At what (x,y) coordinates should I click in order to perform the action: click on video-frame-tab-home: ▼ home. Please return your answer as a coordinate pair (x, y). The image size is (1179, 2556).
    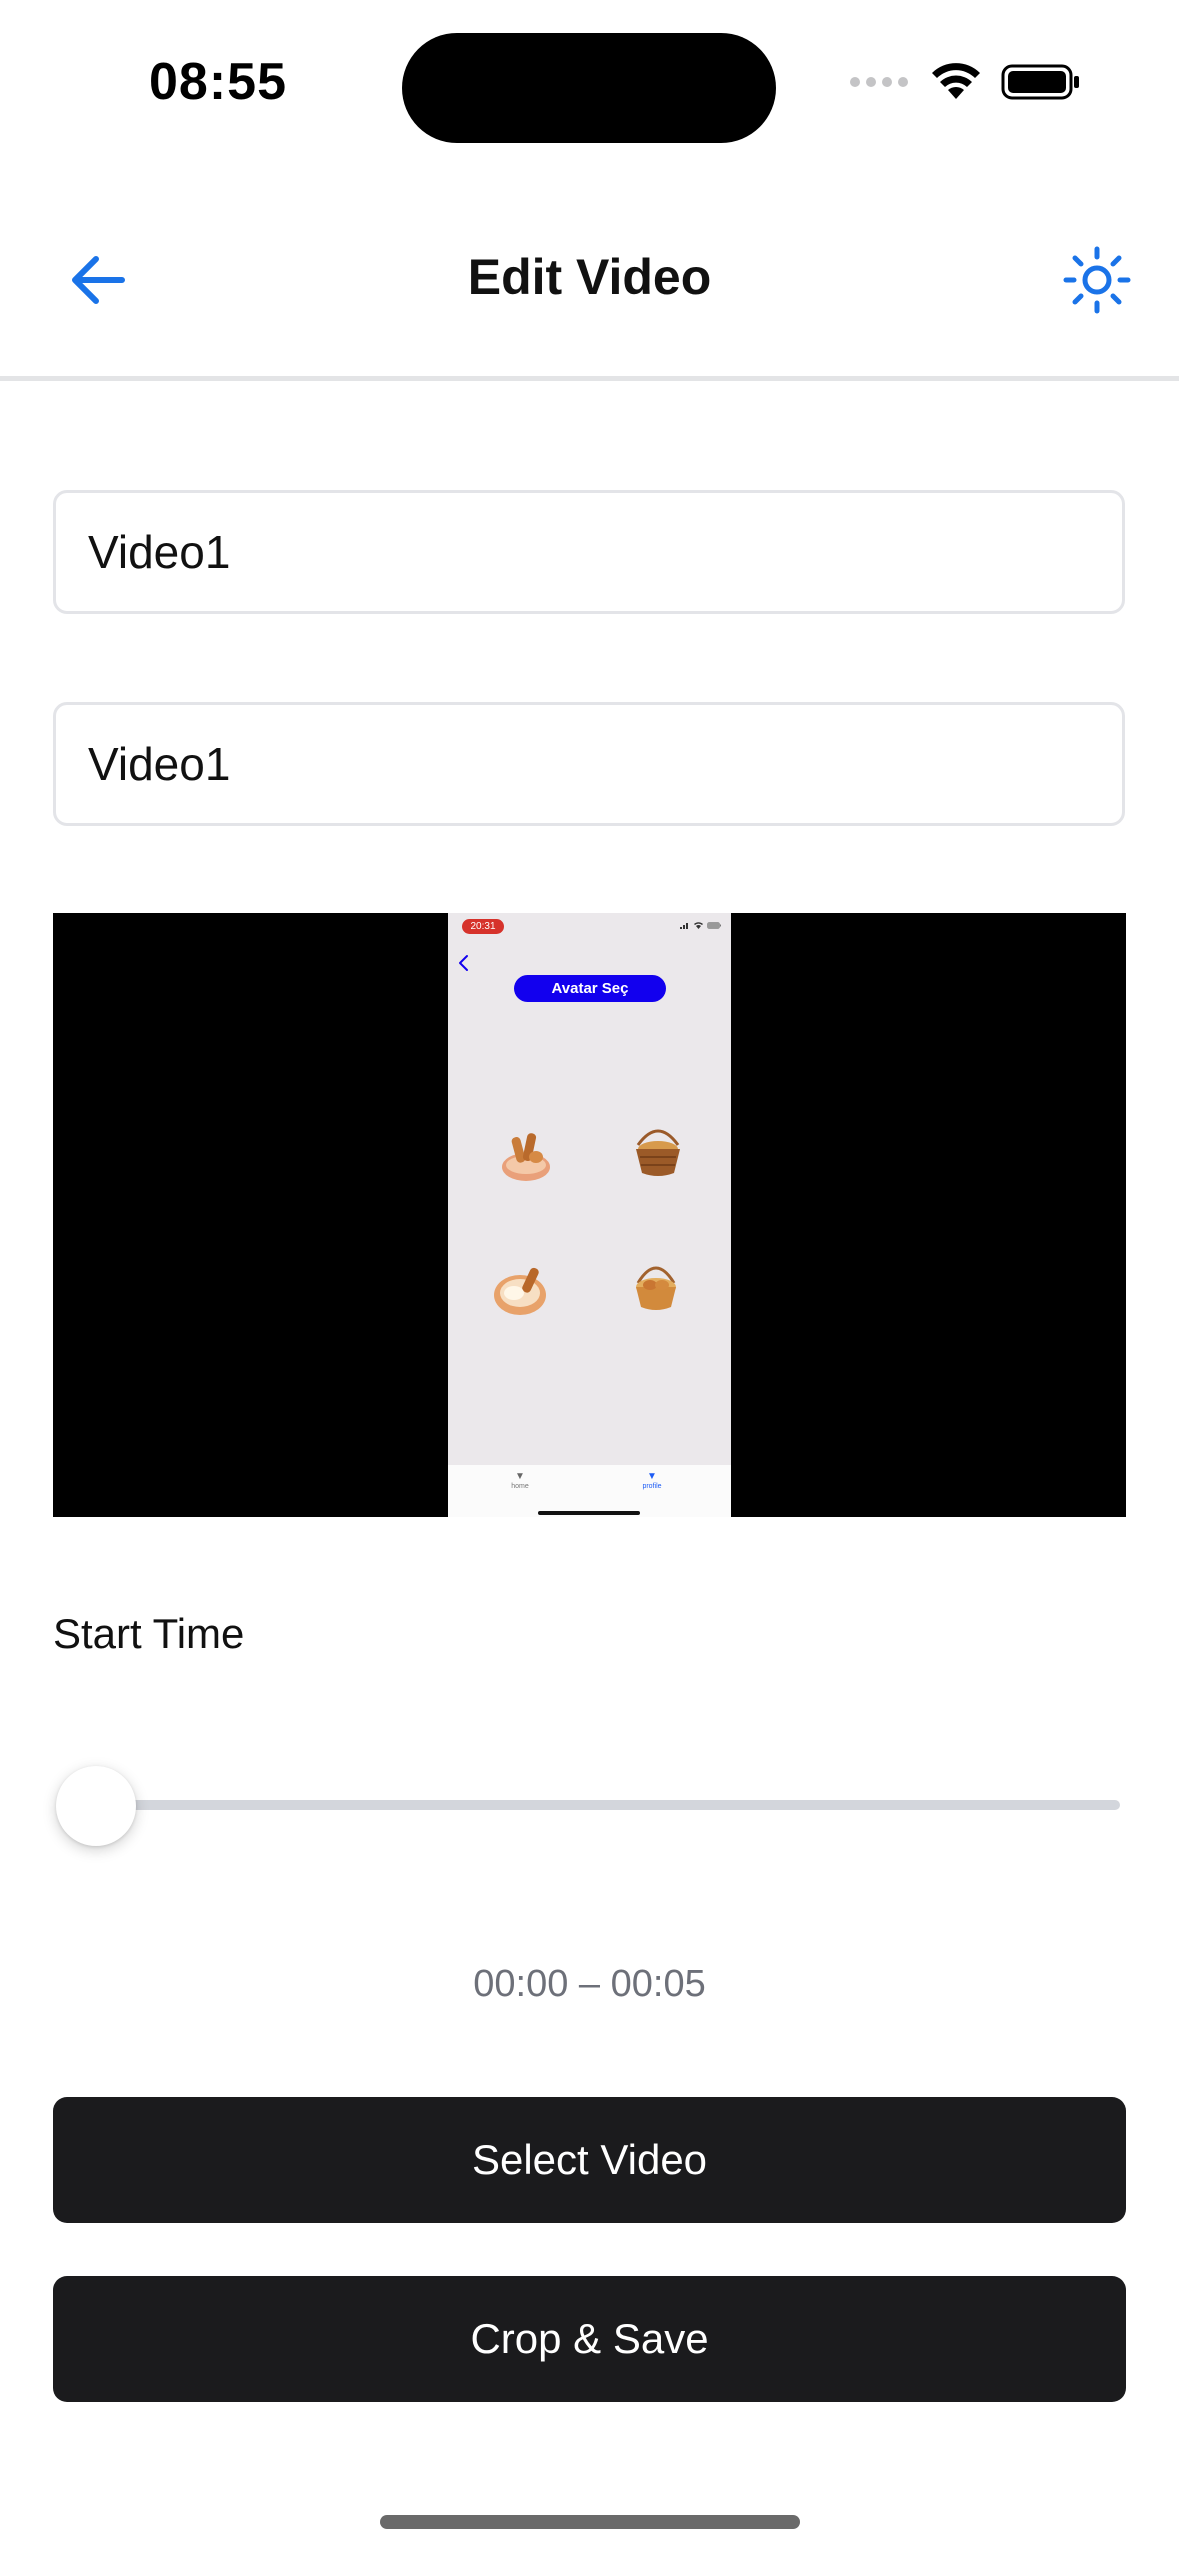
    Looking at the image, I should click on (520, 1480).